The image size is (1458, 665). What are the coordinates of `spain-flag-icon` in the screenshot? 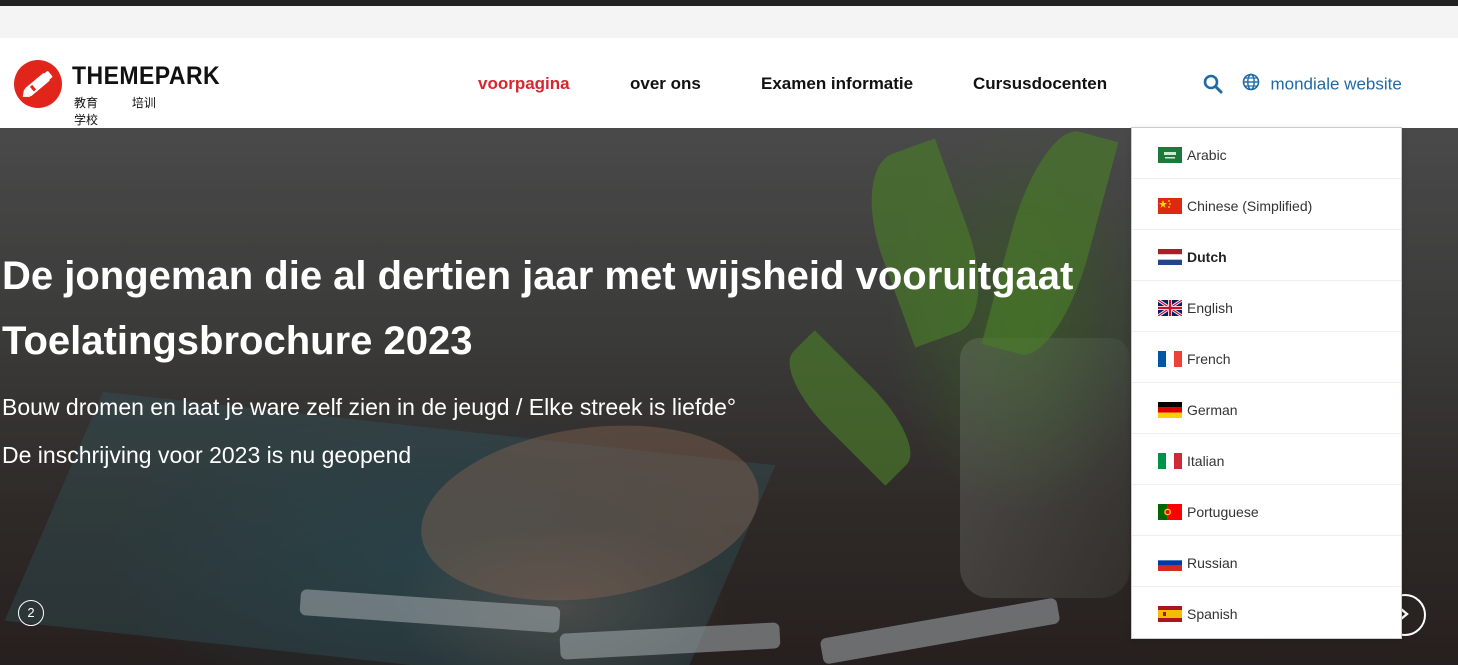 It's located at (1170, 614).